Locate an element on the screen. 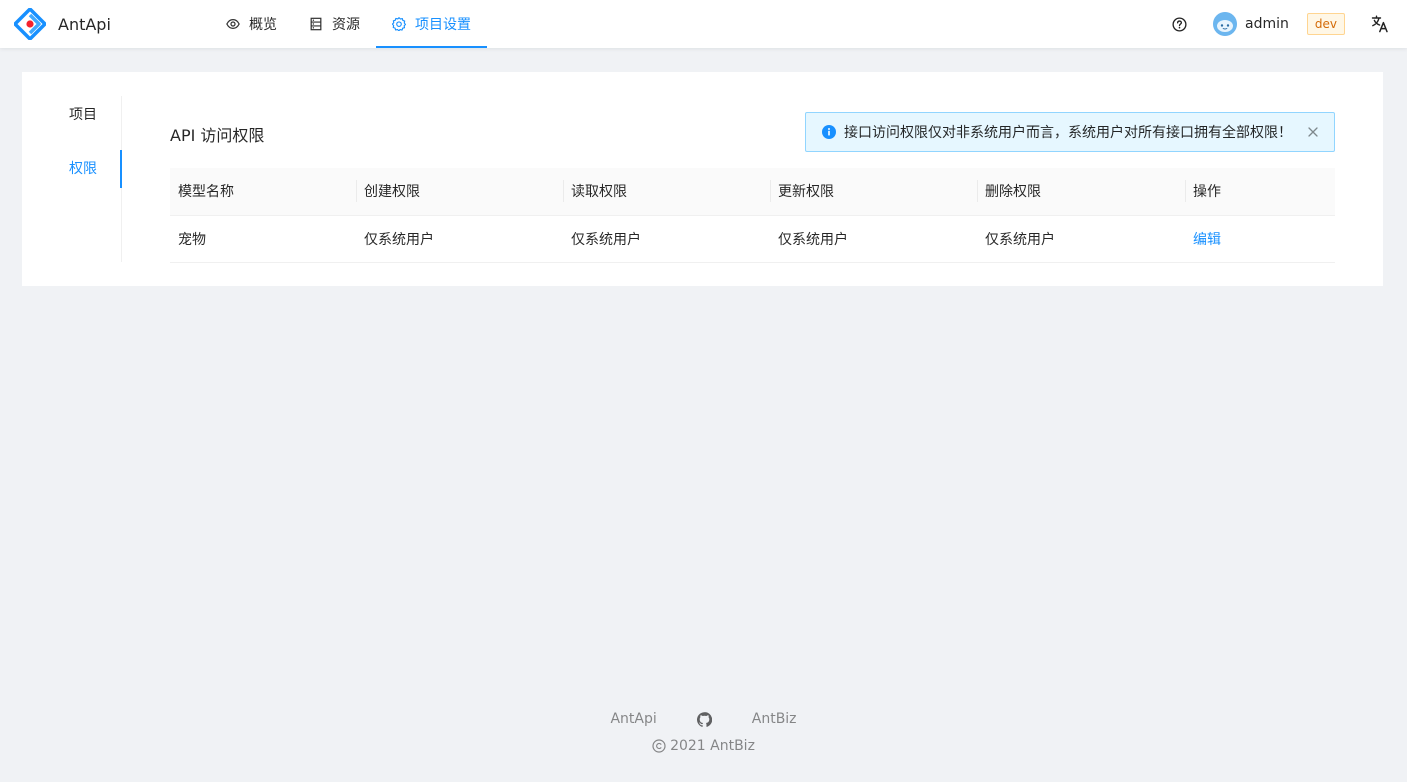 The width and height of the screenshot is (1407, 782). close-icon is located at coordinates (1313, 132).